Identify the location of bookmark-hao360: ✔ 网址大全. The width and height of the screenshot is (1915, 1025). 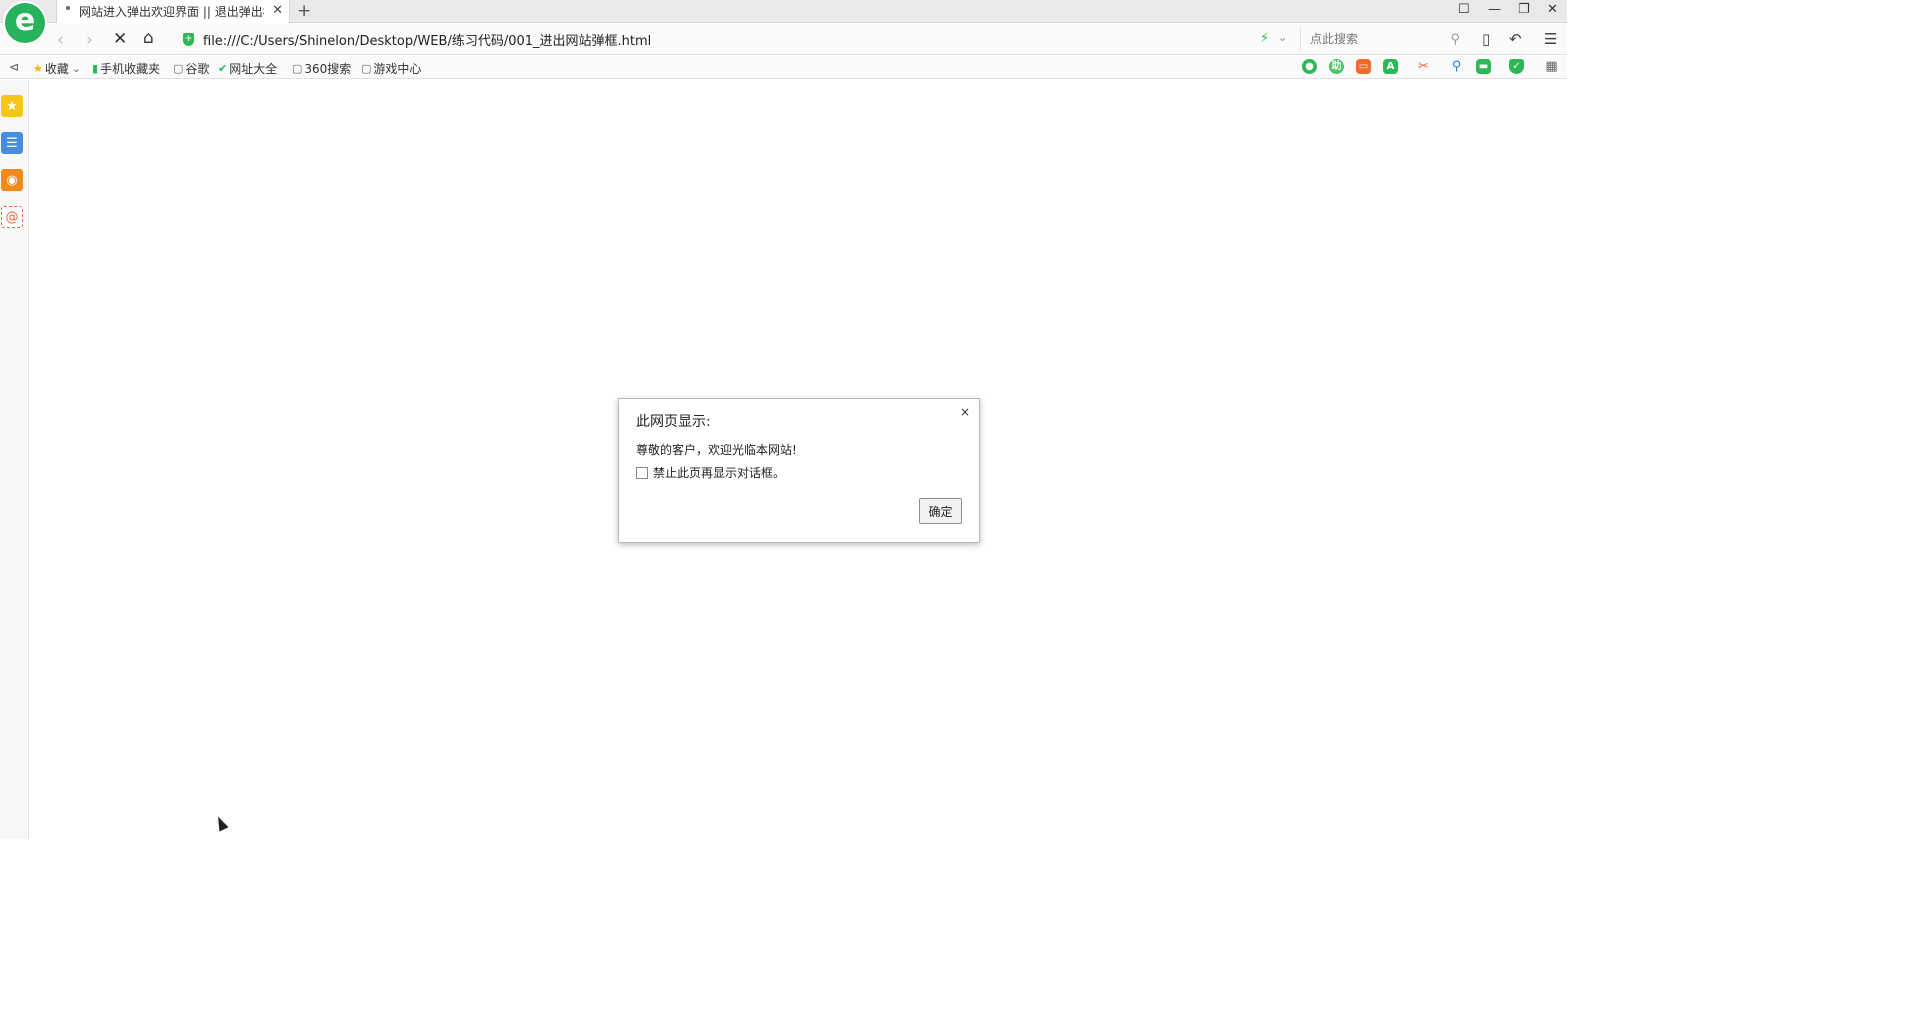
(247, 68).